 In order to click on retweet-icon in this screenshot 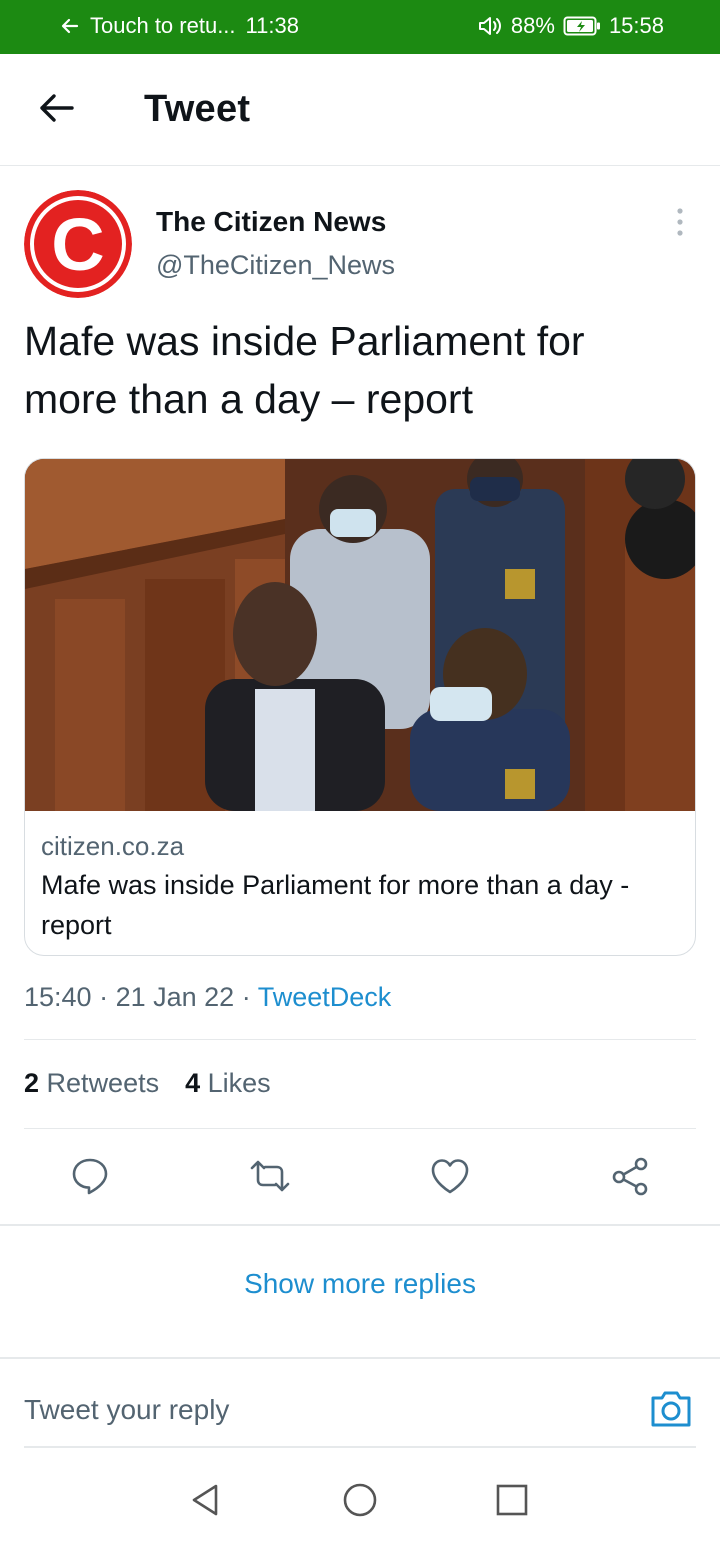, I will do `click(270, 1178)`.